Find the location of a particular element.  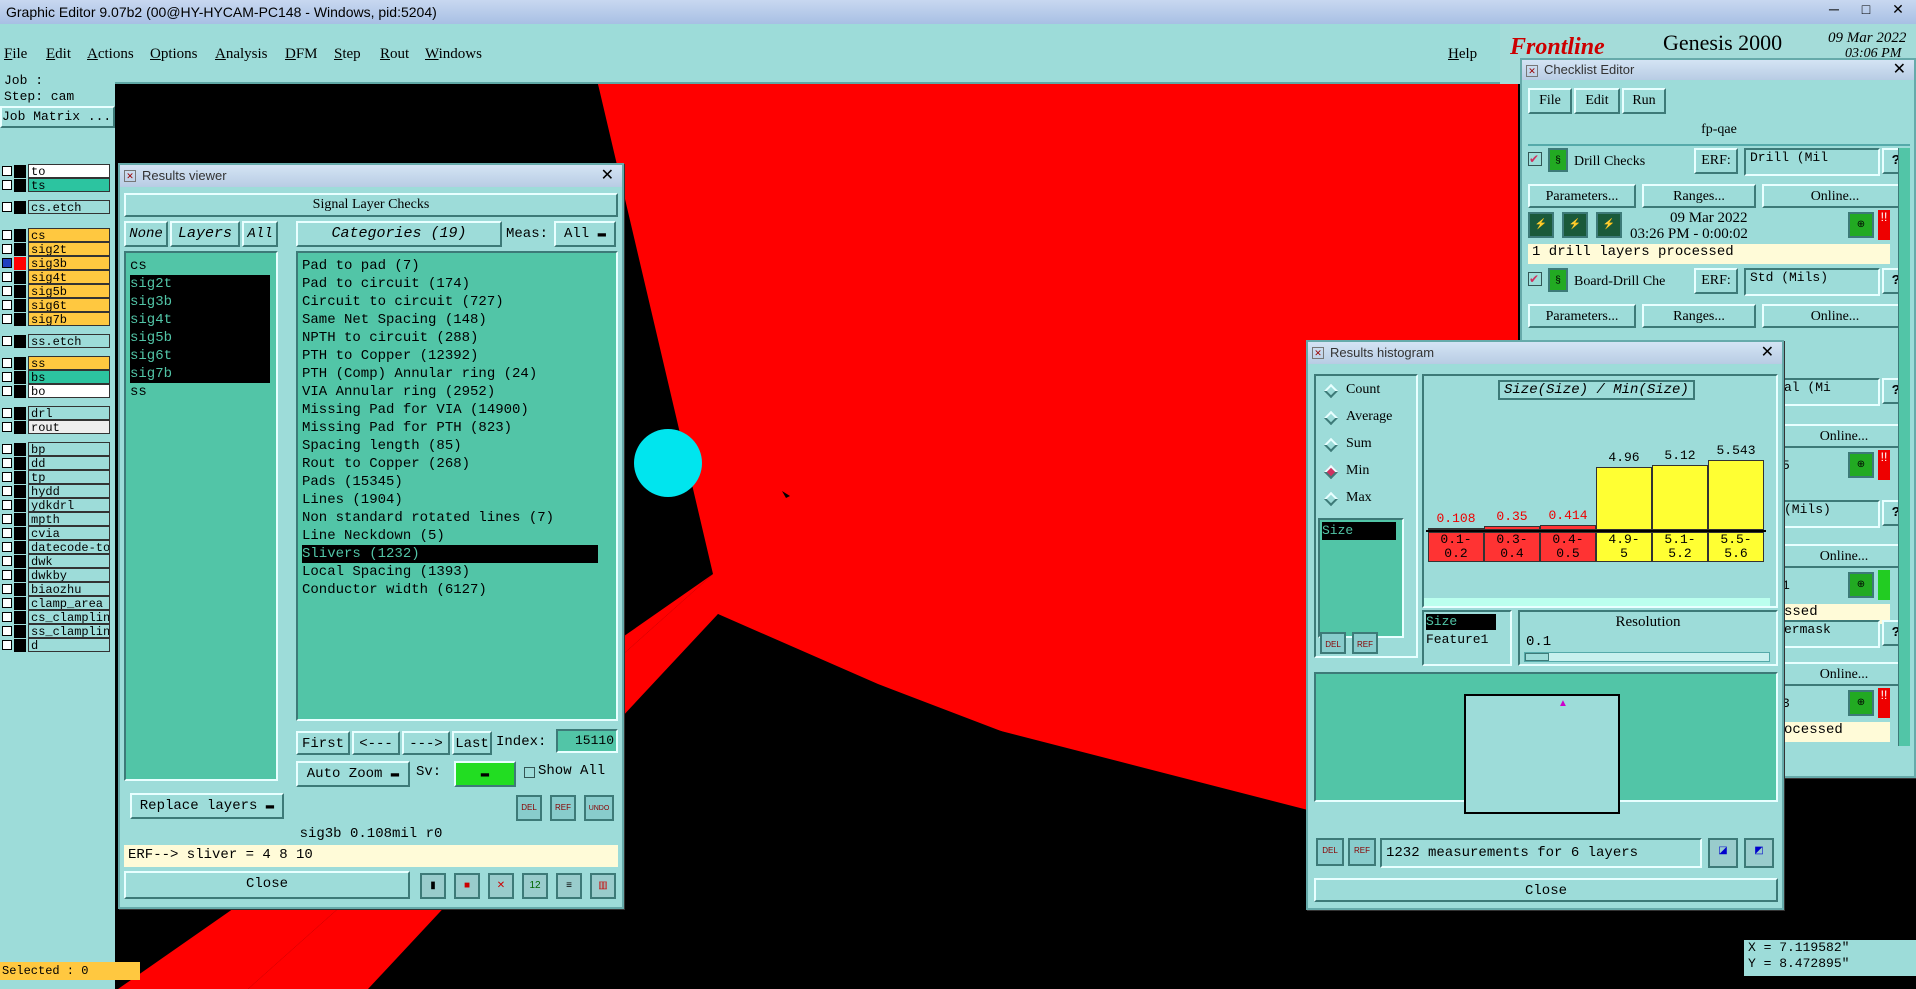

max-radio is located at coordinates (1331, 499).